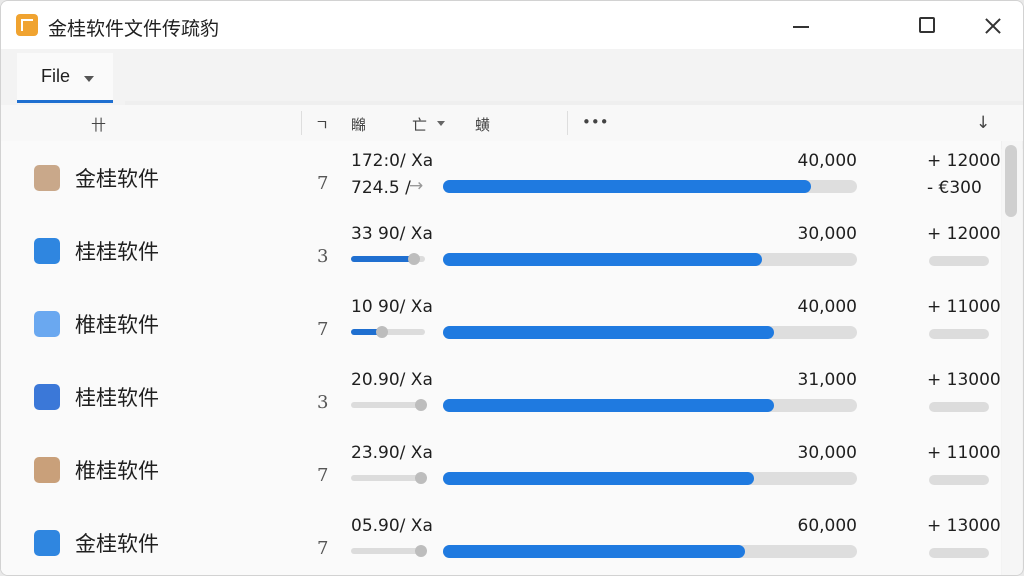  What do you see at coordinates (802, 26) in the screenshot?
I see `minimize-icon` at bounding box center [802, 26].